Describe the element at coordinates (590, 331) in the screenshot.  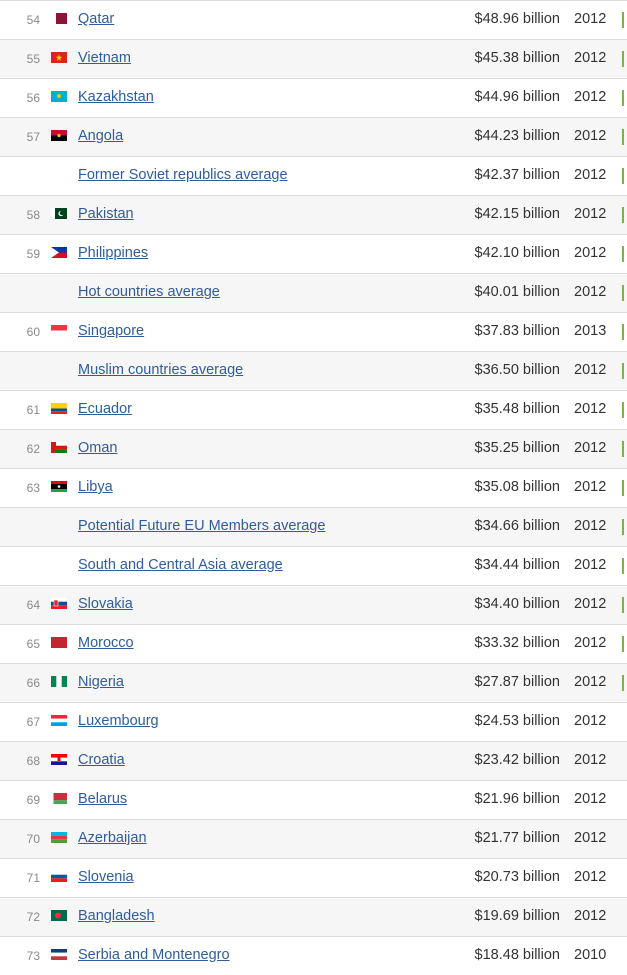
I see `year-cell: 2013` at that location.